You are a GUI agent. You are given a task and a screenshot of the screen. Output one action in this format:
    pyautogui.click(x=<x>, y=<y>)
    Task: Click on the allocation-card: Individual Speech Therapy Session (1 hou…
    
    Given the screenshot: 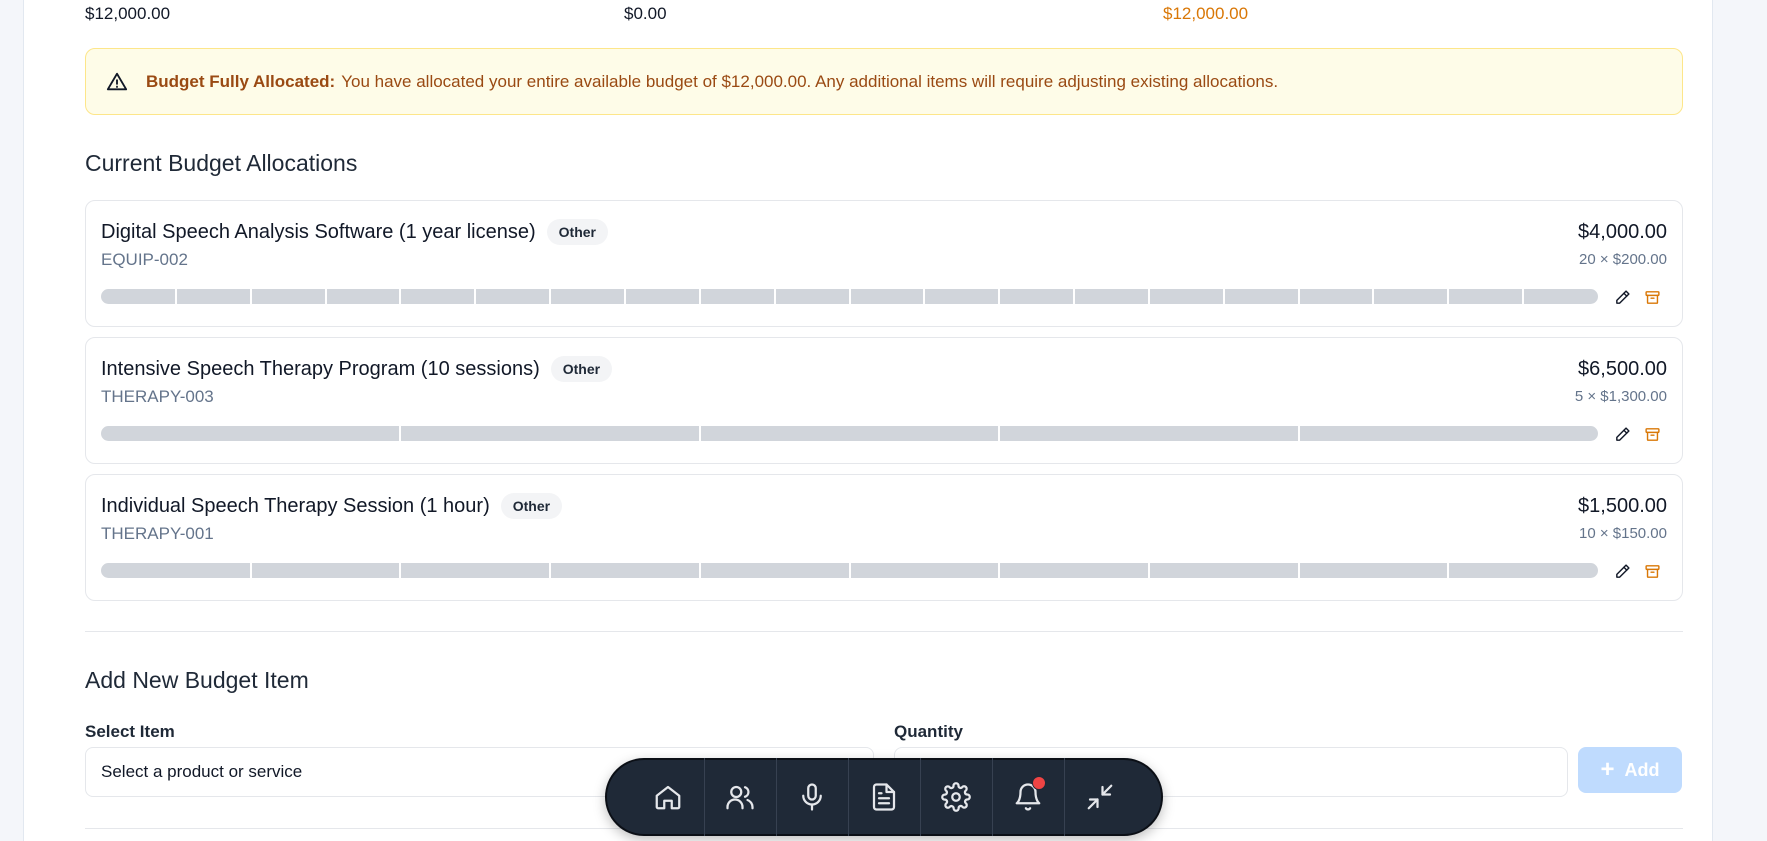 What is the action you would take?
    pyautogui.click(x=884, y=537)
    